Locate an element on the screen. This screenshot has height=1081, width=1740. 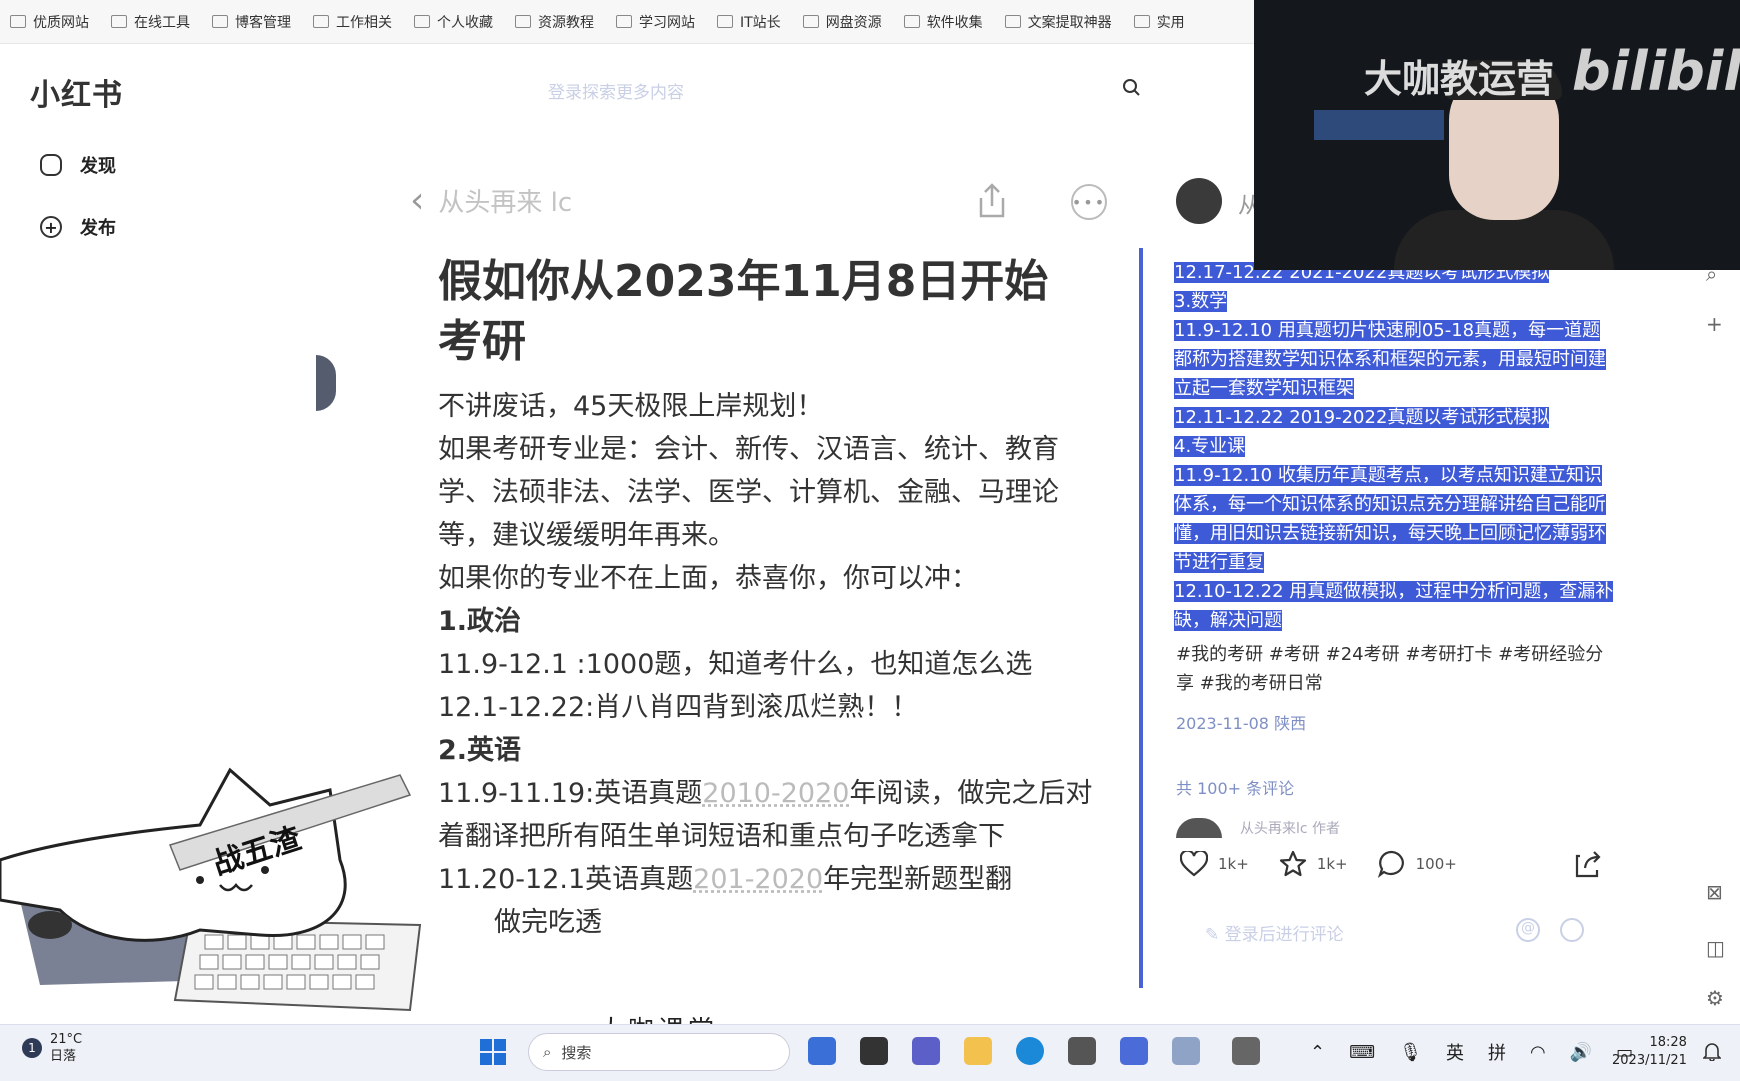
volume-icon: 🔊 is located at coordinates (1581, 1052).